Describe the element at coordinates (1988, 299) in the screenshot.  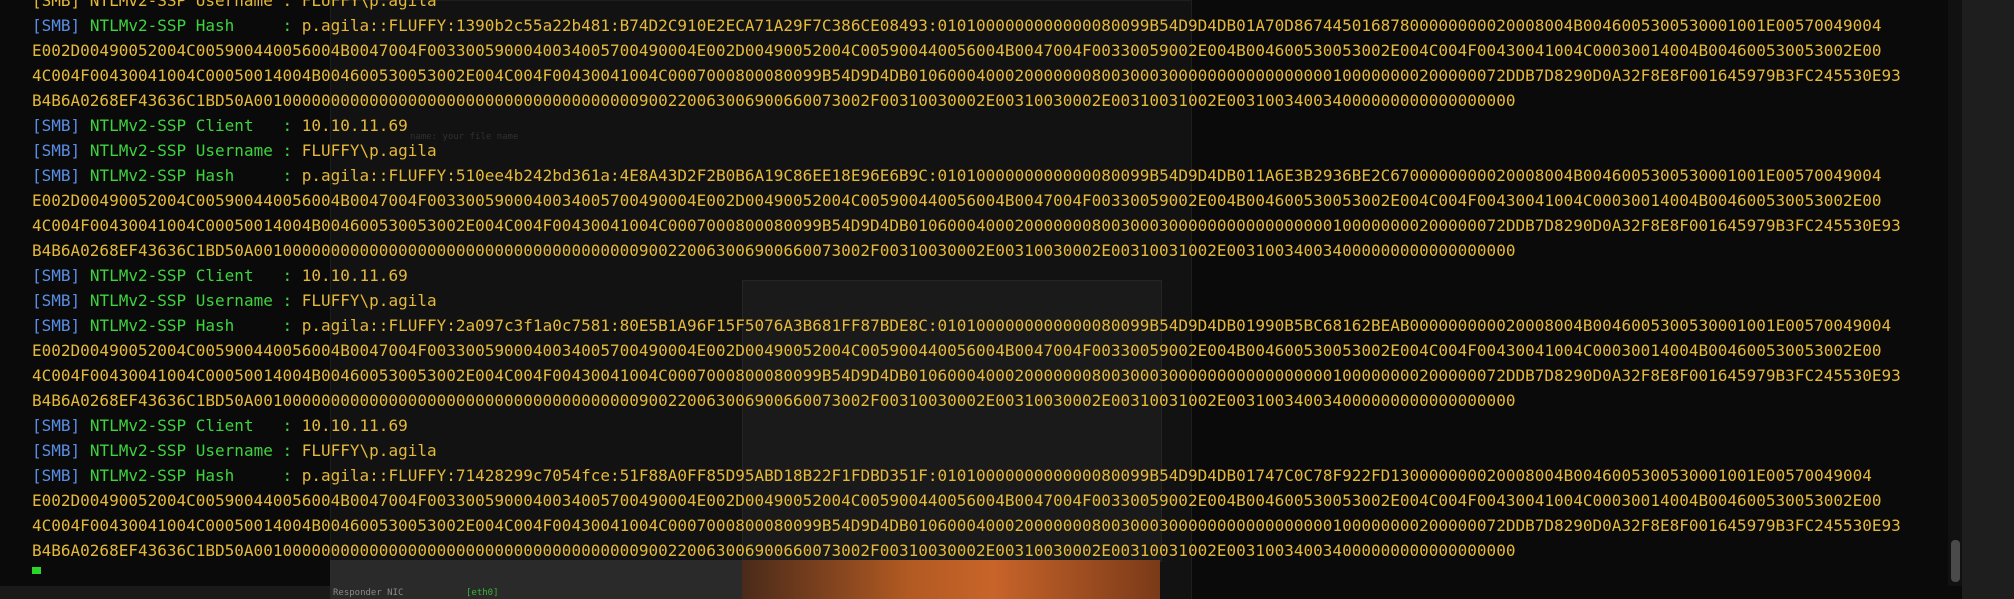
I see `window-edge` at that location.